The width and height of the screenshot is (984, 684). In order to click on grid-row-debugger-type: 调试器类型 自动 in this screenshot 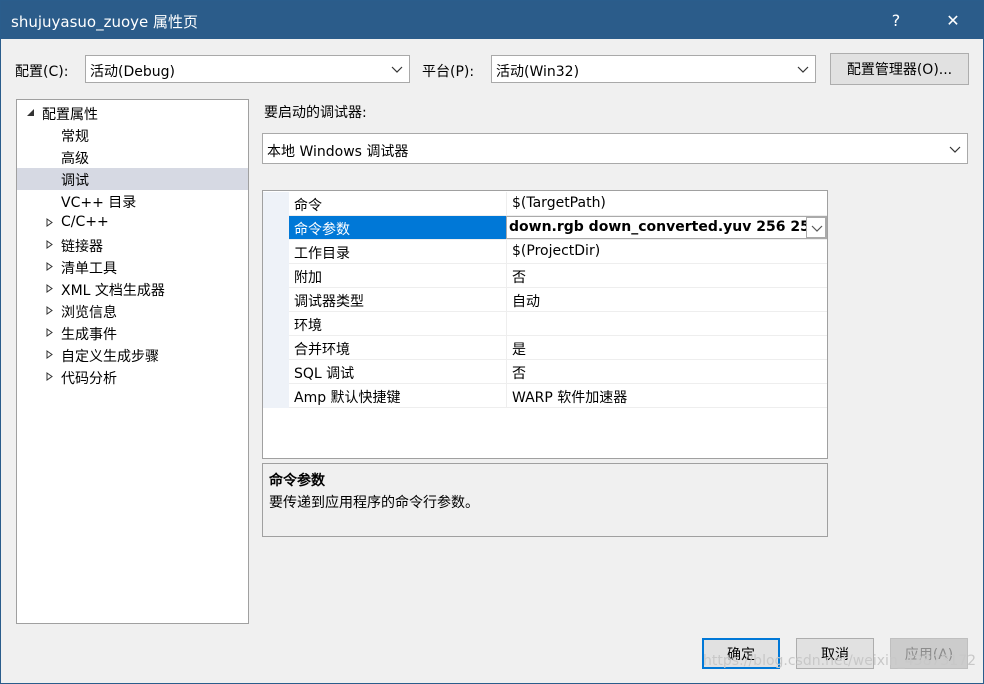, I will do `click(545, 300)`.